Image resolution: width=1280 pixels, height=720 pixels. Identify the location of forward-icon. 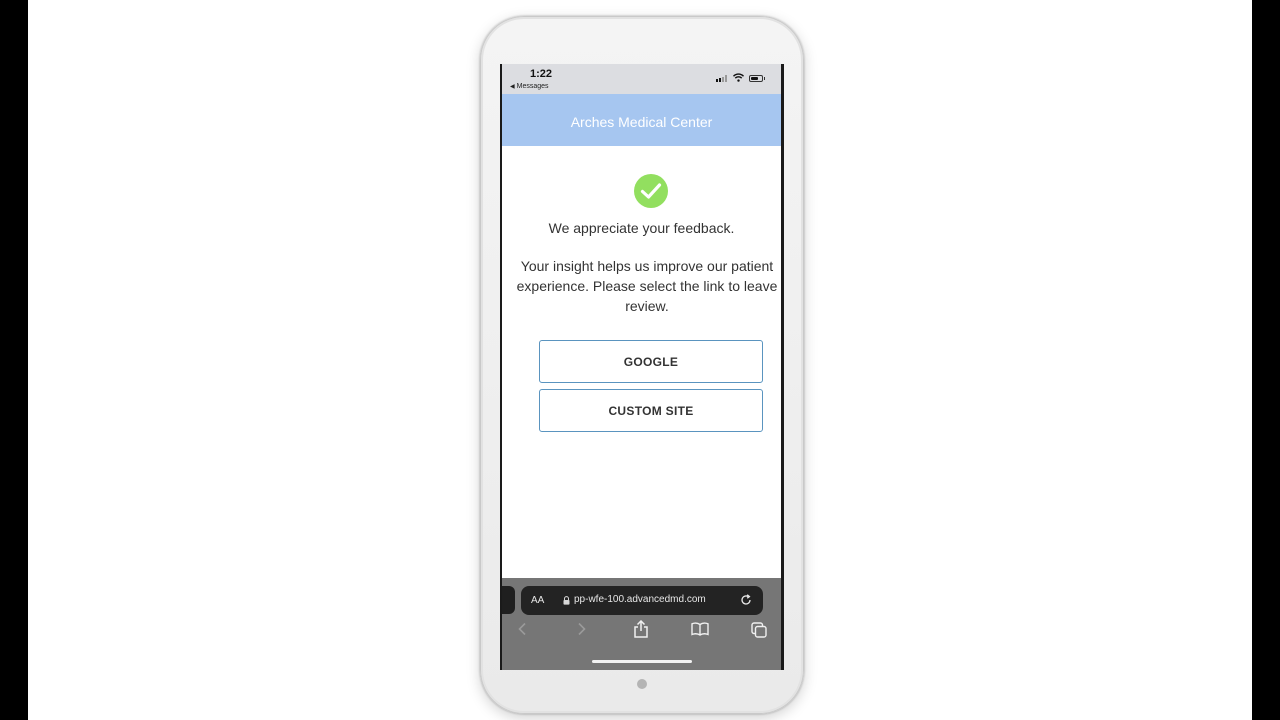
(582, 629).